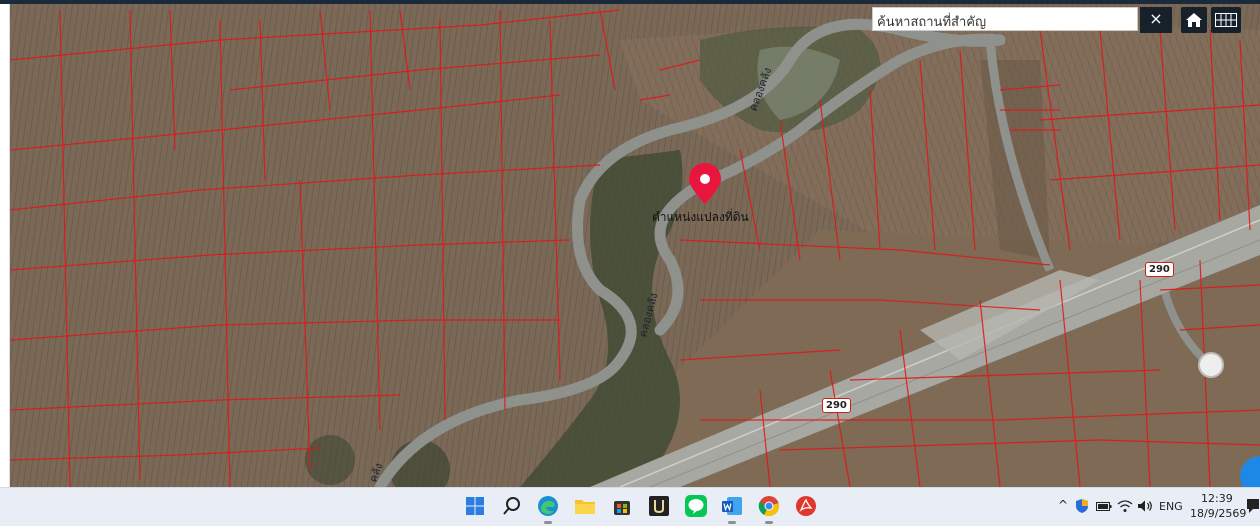 The width and height of the screenshot is (1260, 526). What do you see at coordinates (1218, 513) in the screenshot?
I see `clock-date: 18/9/2569` at bounding box center [1218, 513].